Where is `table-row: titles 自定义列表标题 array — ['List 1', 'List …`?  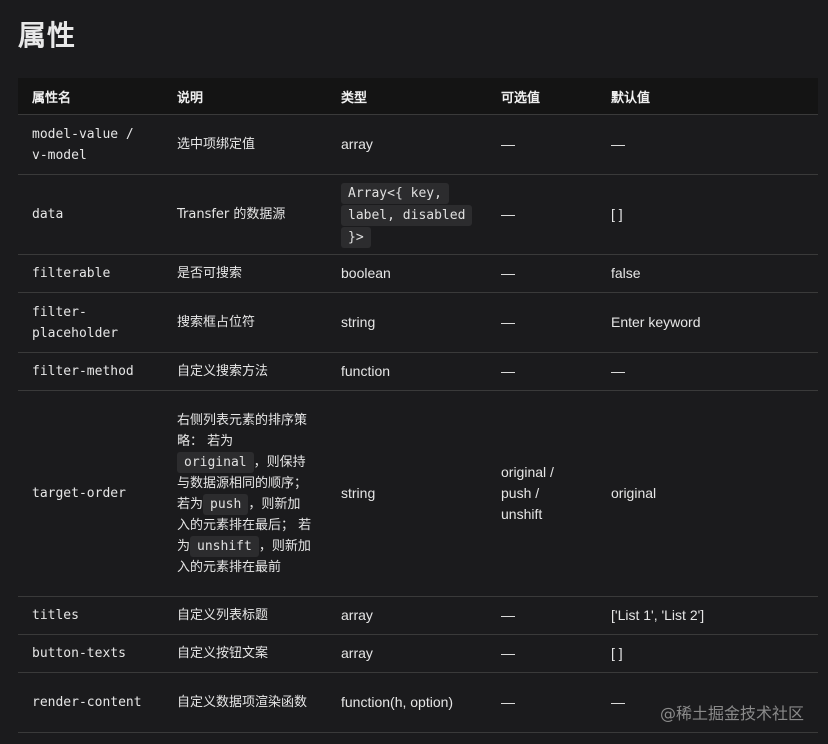
table-row: titles 自定义列表标题 array — ['List 1', 'List … is located at coordinates (418, 615).